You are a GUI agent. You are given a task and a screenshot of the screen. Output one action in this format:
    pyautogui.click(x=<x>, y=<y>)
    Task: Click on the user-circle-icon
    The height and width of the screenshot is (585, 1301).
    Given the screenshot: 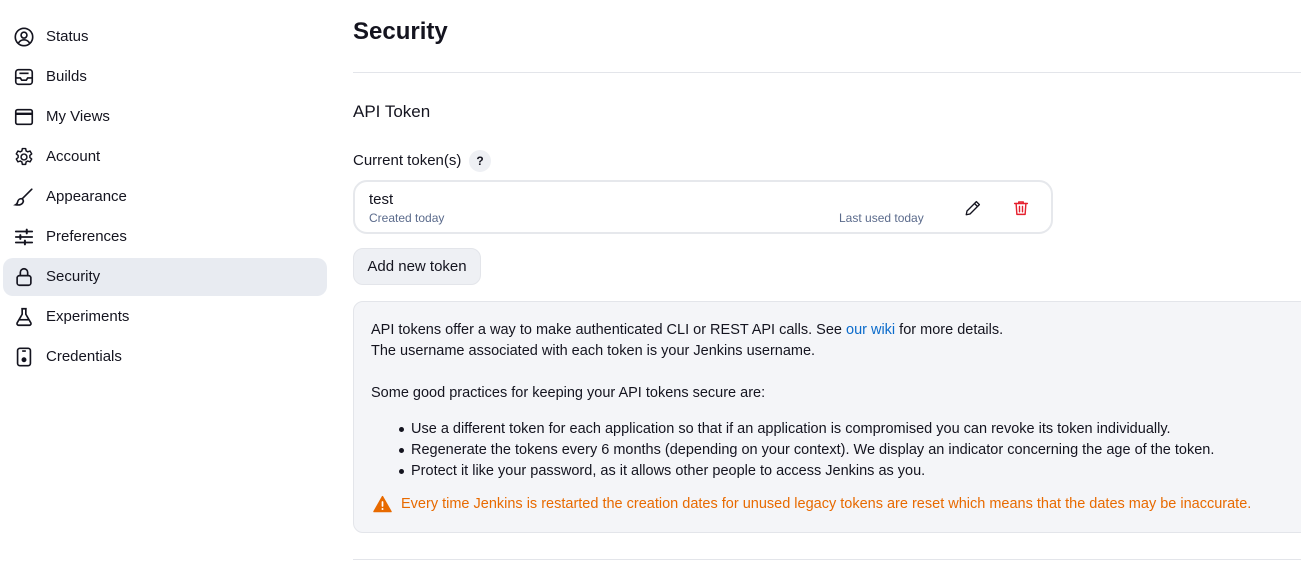 What is the action you would take?
    pyautogui.click(x=24, y=37)
    